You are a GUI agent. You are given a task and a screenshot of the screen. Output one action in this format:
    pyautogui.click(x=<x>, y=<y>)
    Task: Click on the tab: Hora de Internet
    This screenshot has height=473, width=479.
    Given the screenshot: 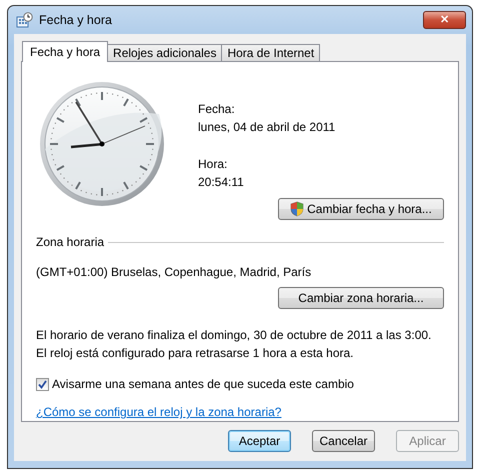 What is the action you would take?
    pyautogui.click(x=270, y=52)
    